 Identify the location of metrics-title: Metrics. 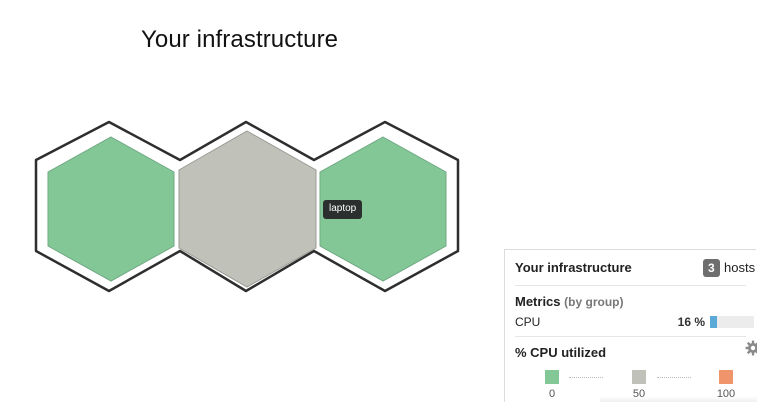
(538, 301).